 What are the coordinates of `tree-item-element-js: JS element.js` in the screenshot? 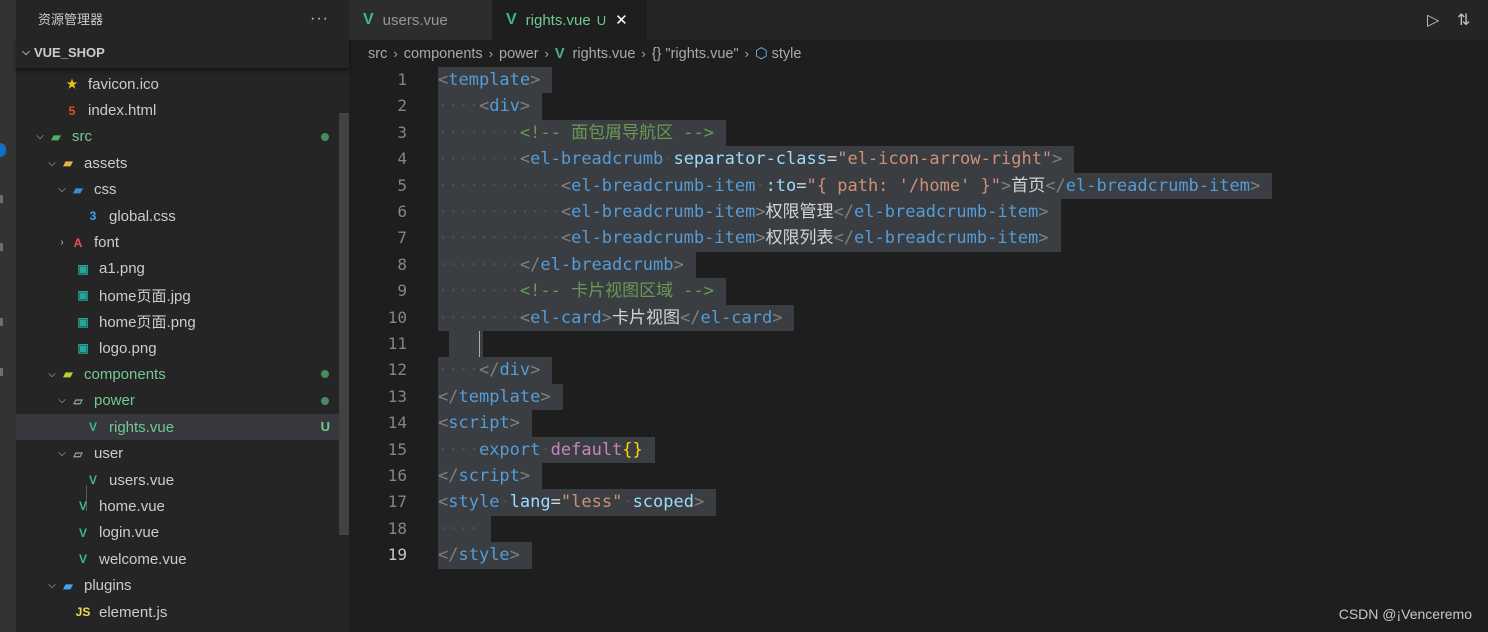 It's located at (182, 612).